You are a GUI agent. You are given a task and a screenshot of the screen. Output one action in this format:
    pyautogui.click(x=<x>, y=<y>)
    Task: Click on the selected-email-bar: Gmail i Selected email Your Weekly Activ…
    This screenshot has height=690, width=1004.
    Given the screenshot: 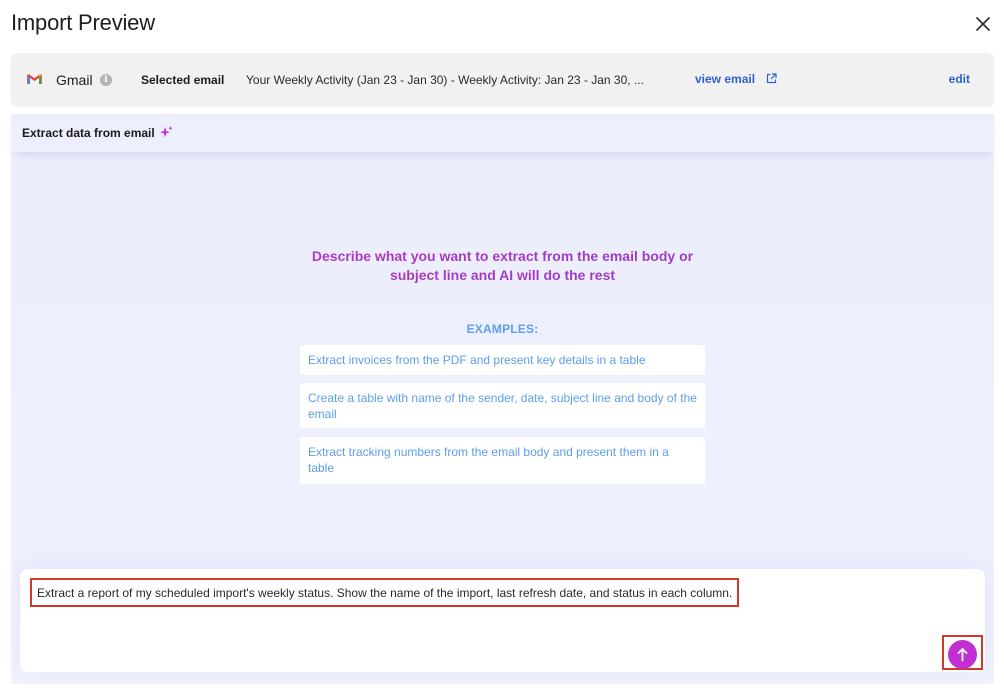 What is the action you would take?
    pyautogui.click(x=502, y=79)
    